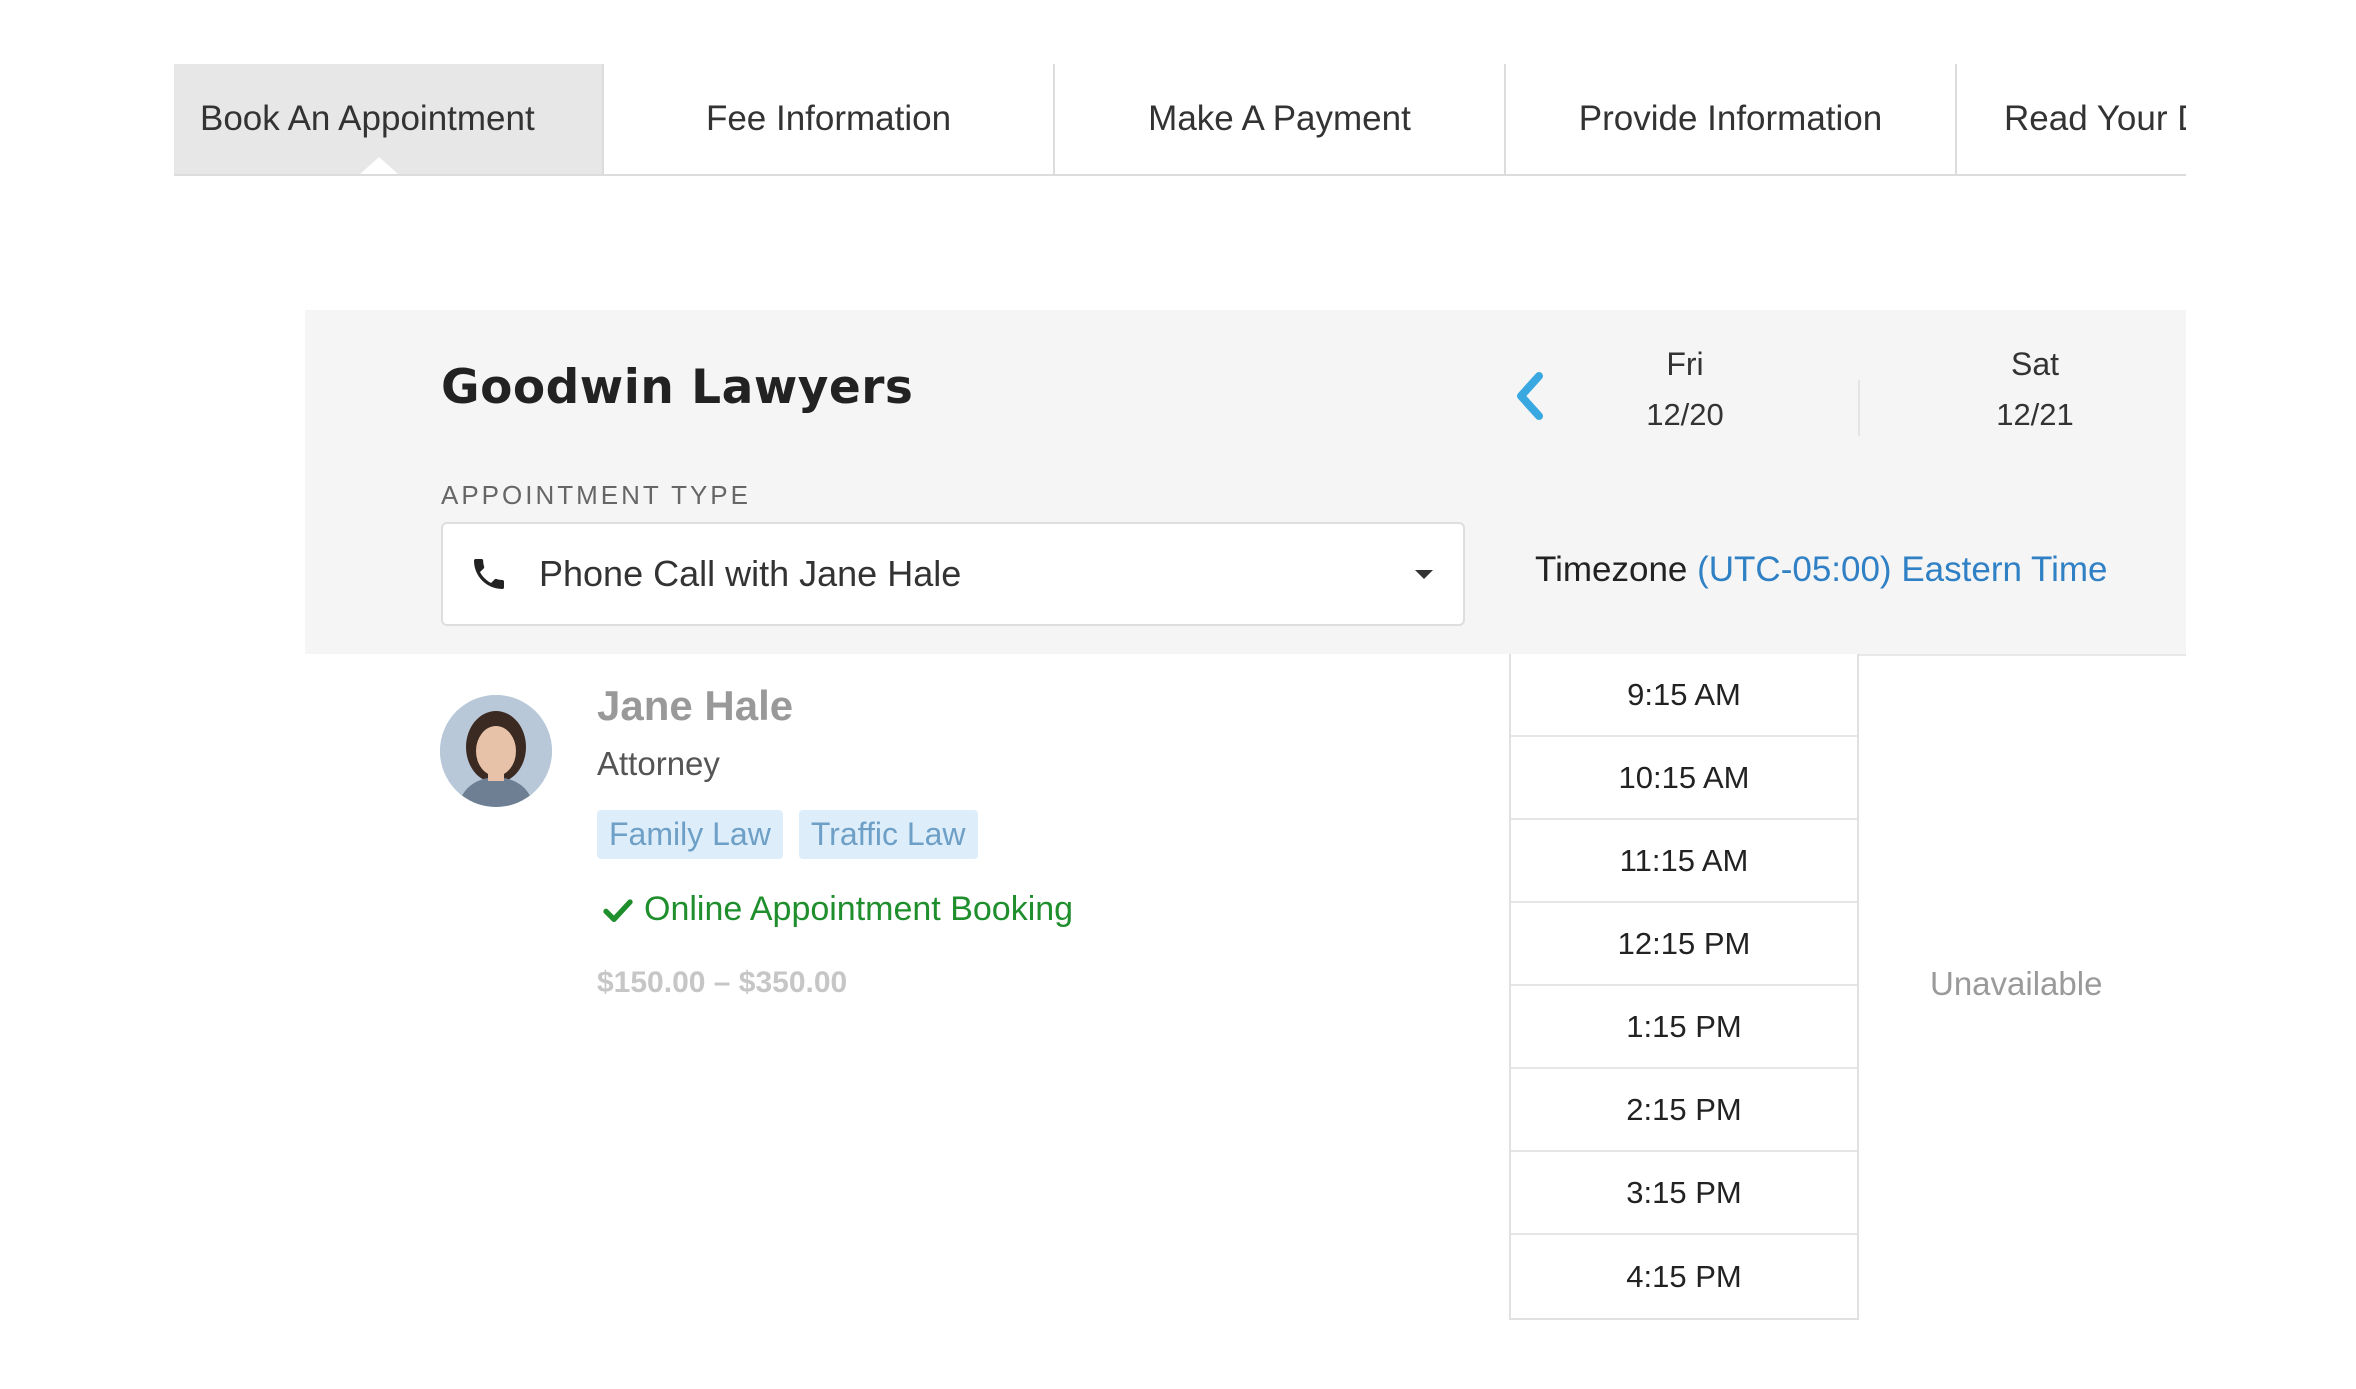 The width and height of the screenshot is (2356, 1389). I want to click on tab-book-appointment: Book An Appointment, so click(388, 119).